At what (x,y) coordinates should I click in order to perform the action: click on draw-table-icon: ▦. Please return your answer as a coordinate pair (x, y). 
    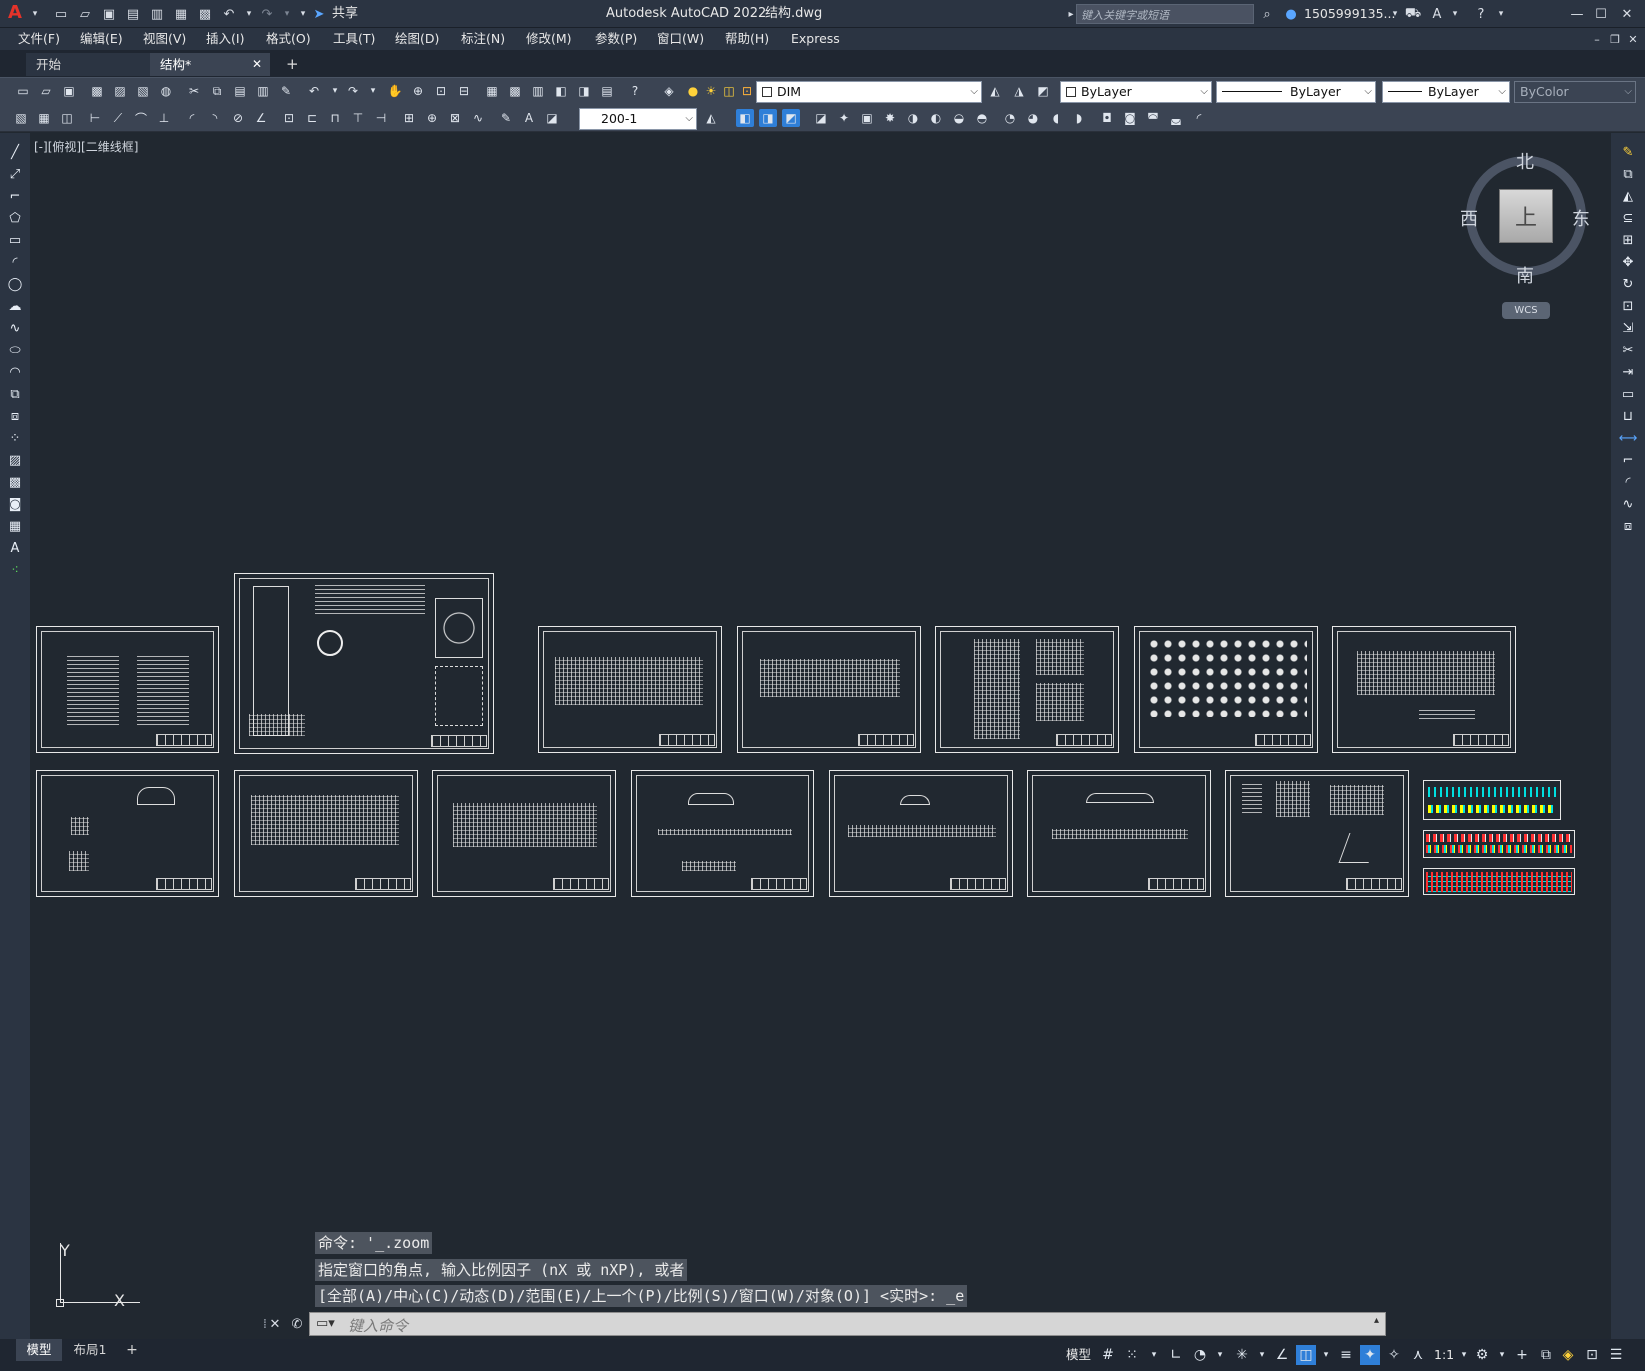
    Looking at the image, I should click on (15, 526).